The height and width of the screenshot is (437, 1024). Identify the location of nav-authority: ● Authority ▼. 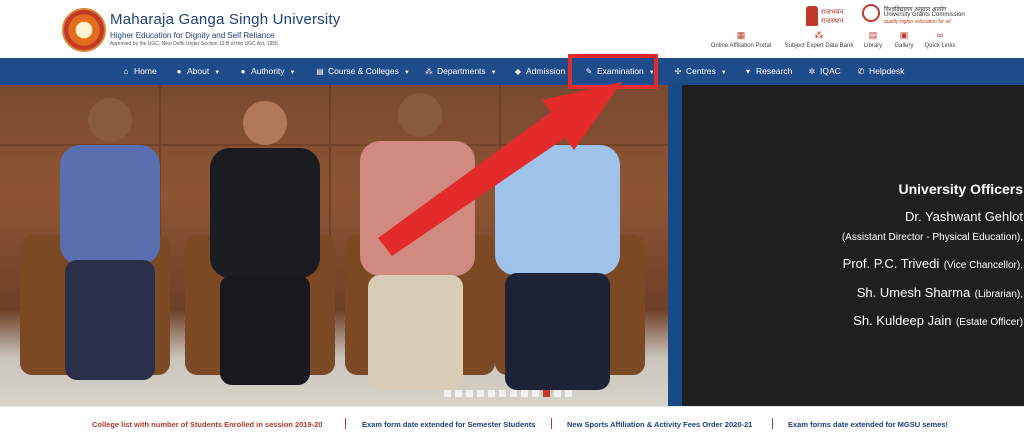
(267, 71).